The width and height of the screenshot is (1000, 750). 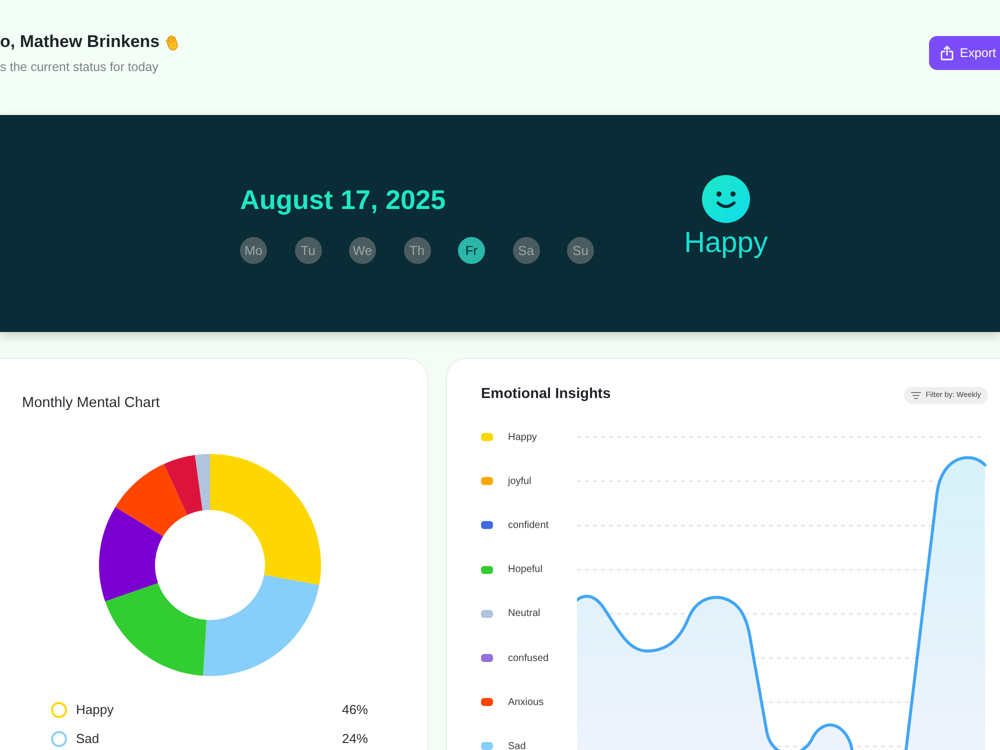 What do you see at coordinates (726, 199) in the screenshot?
I see `smiley-face-icon` at bounding box center [726, 199].